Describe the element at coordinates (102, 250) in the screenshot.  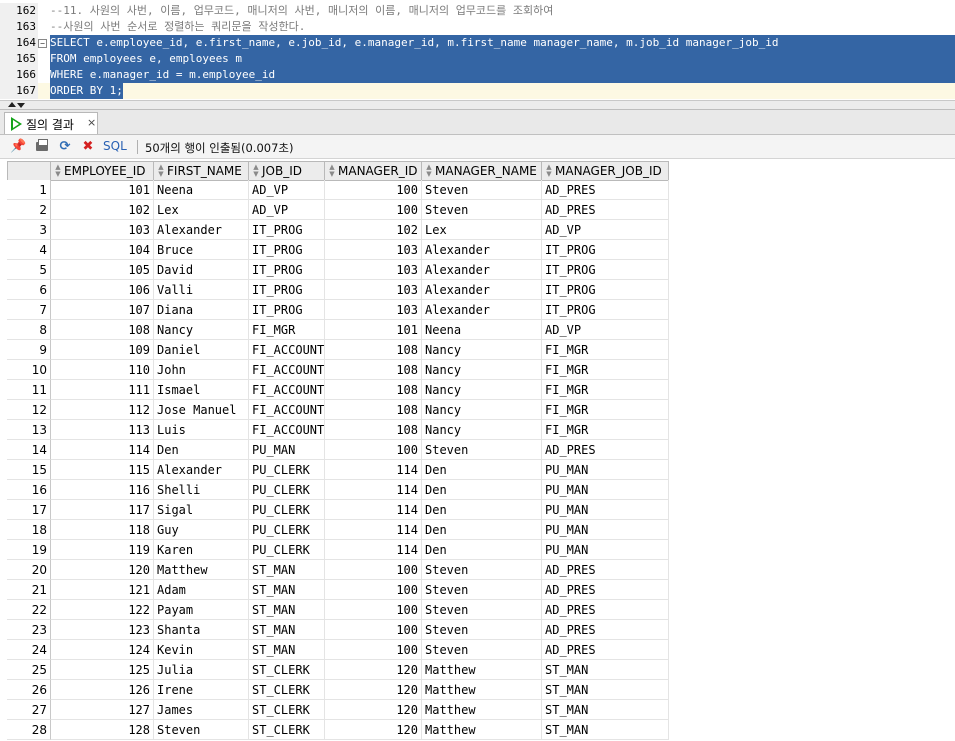
I see `cell-employee-id: 104` at that location.